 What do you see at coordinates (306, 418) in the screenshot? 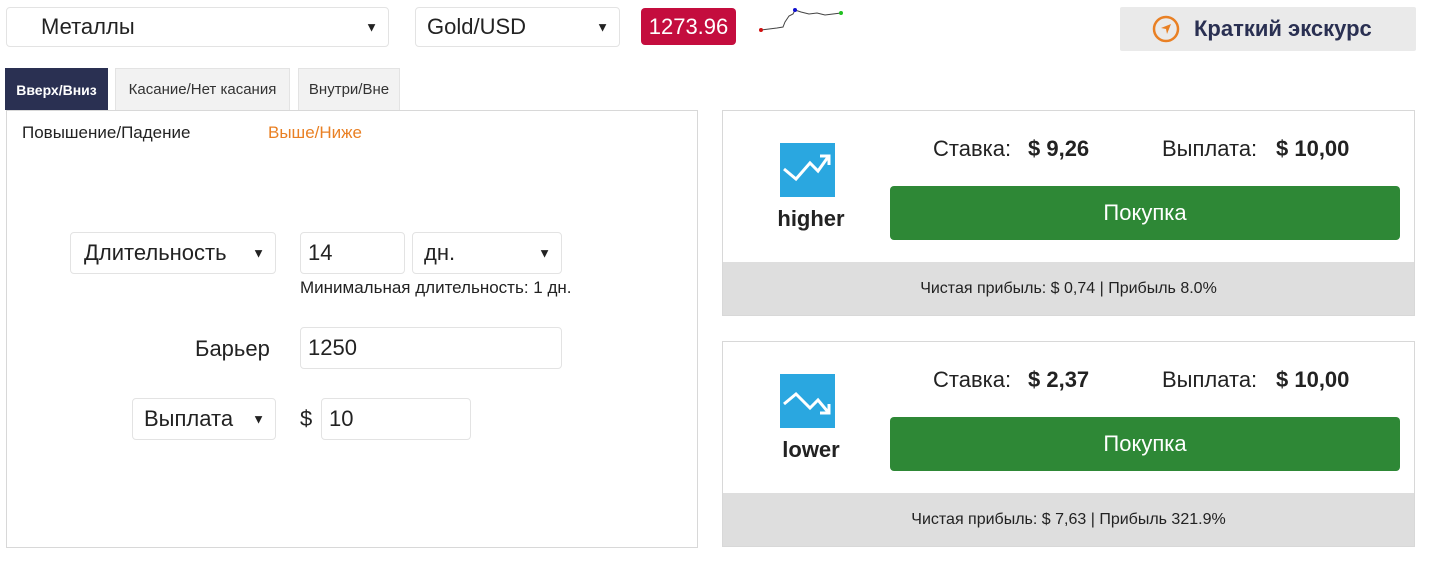
I see `currency-sign: $` at bounding box center [306, 418].